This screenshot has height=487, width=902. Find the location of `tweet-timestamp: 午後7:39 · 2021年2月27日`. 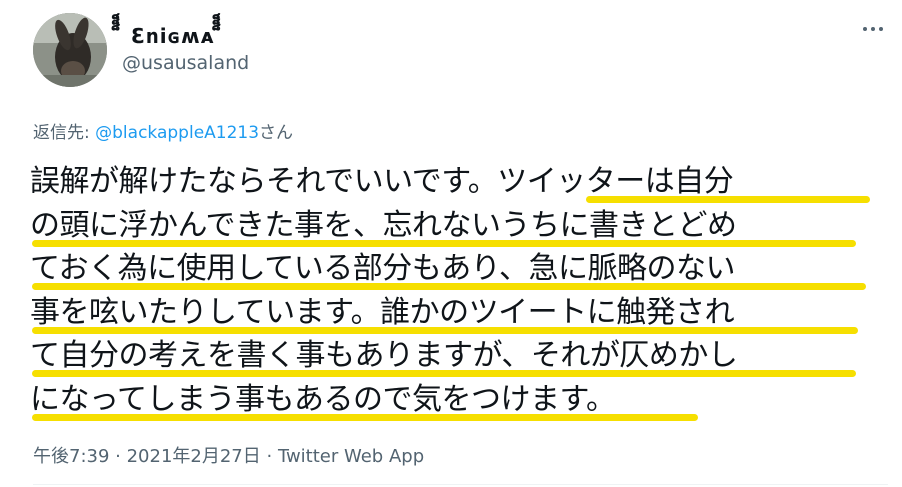

tweet-timestamp: 午後7:39 · 2021年2月27日 is located at coordinates (147, 456).